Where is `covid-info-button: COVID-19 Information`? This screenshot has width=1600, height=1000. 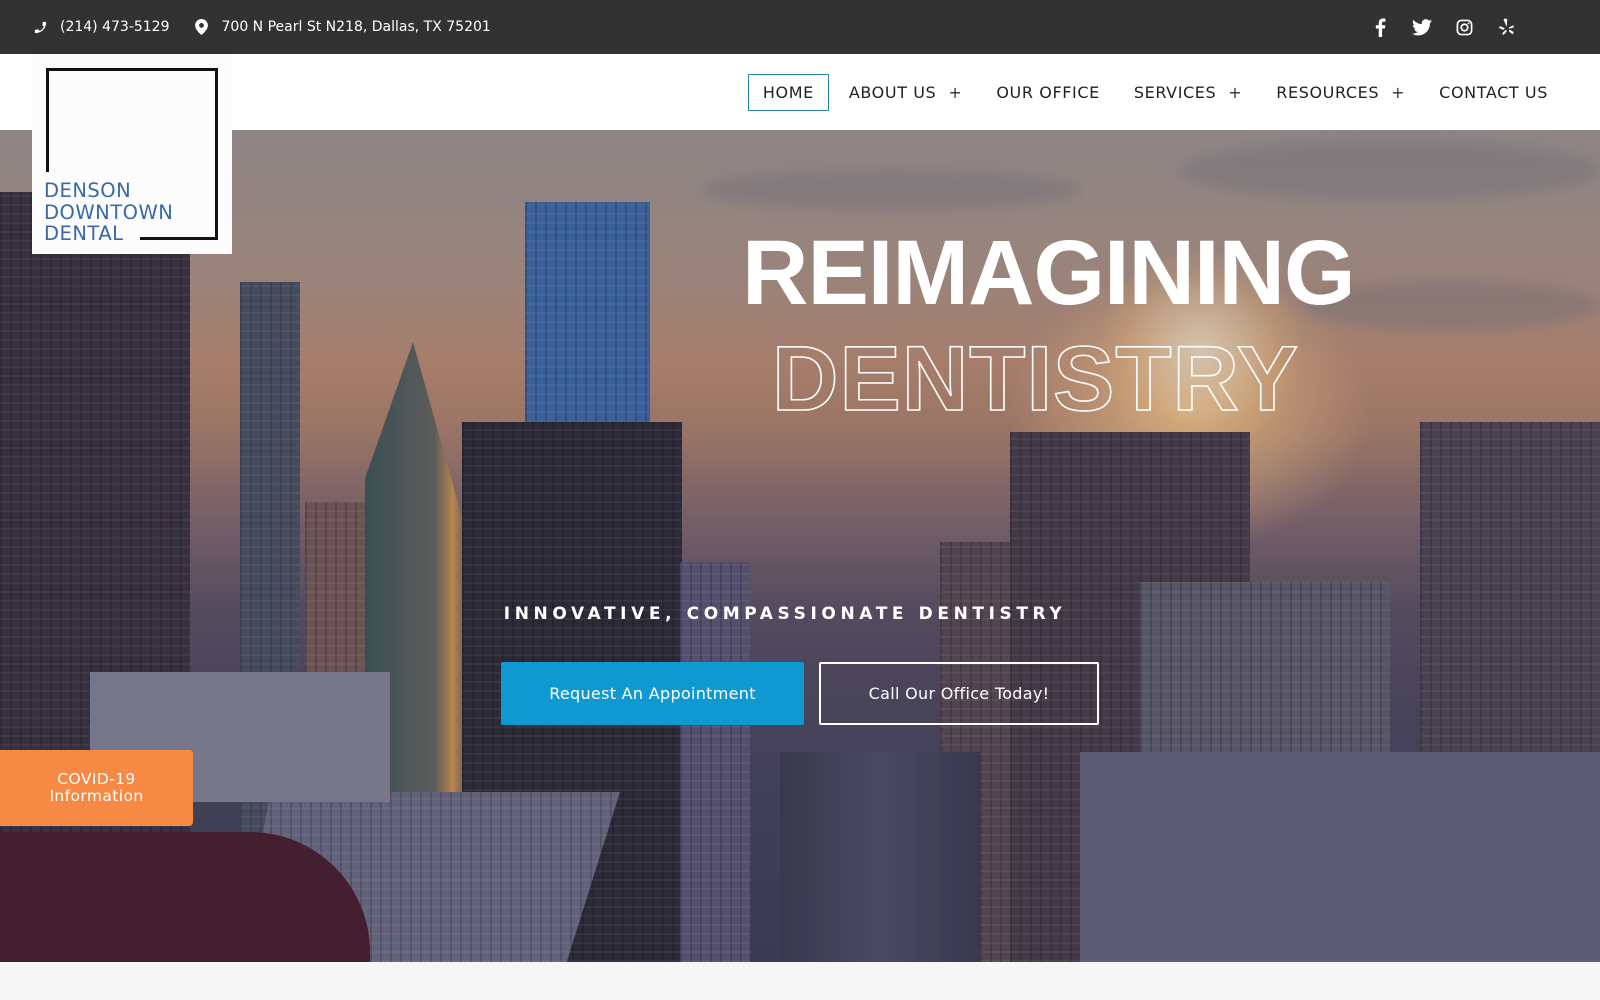
covid-info-button: COVID-19 Information is located at coordinates (96, 788).